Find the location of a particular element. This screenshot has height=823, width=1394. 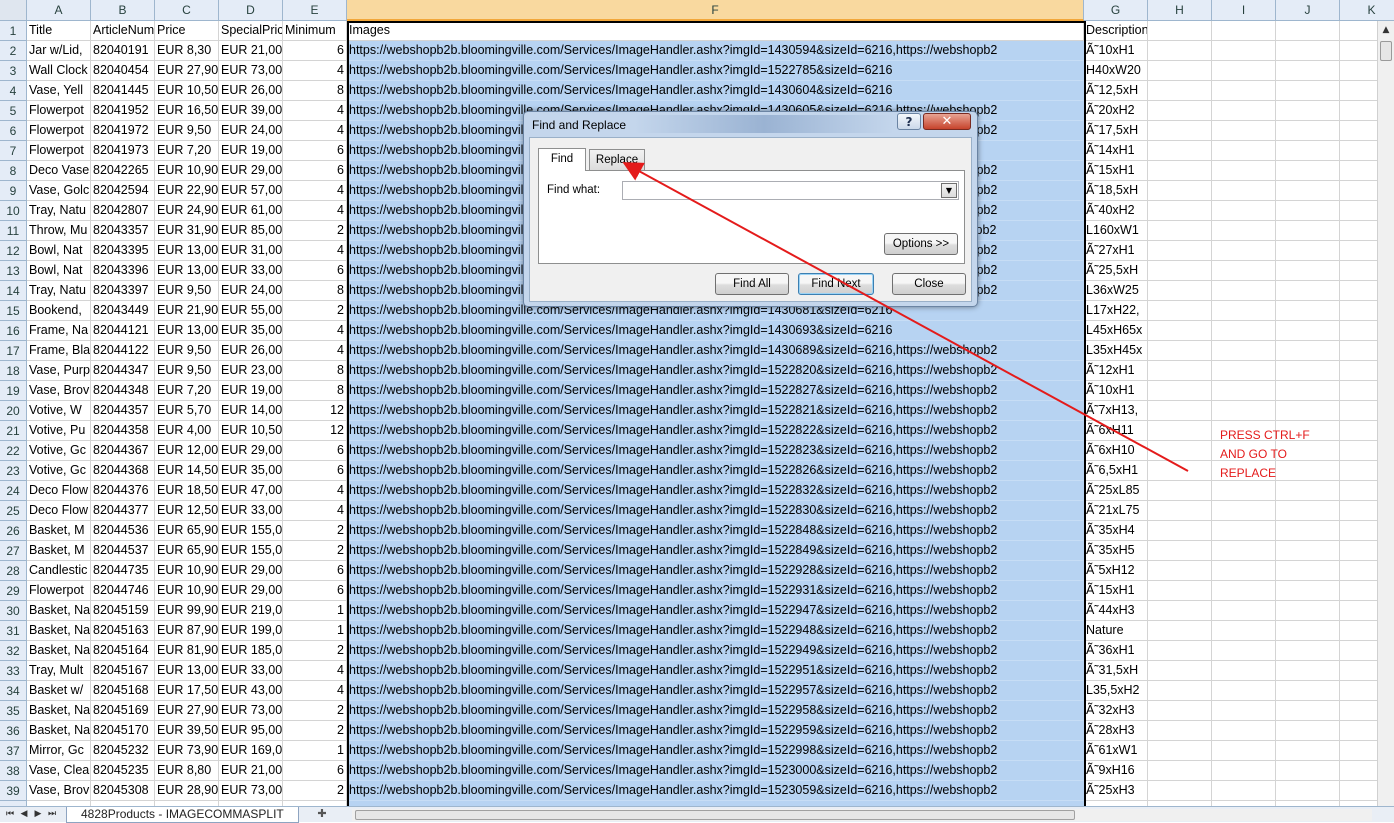

tab-find: Find is located at coordinates (562, 159).